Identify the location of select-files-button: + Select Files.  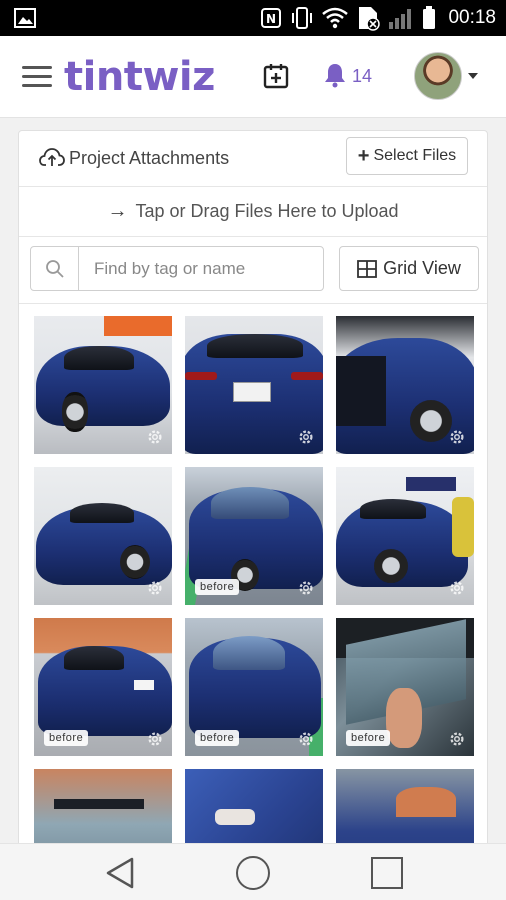
(407, 156).